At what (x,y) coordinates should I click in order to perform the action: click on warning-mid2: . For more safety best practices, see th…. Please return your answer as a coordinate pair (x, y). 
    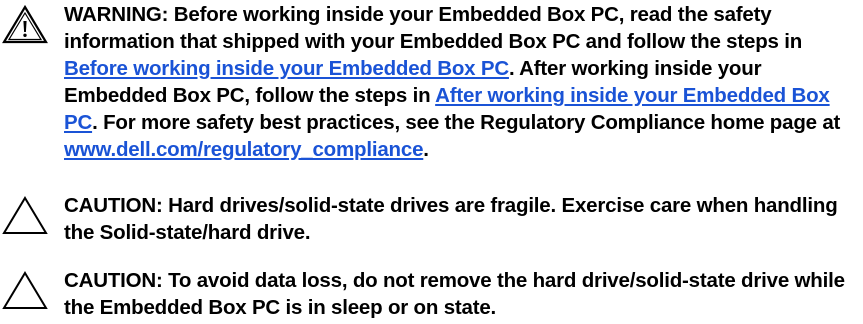
    Looking at the image, I should click on (466, 122).